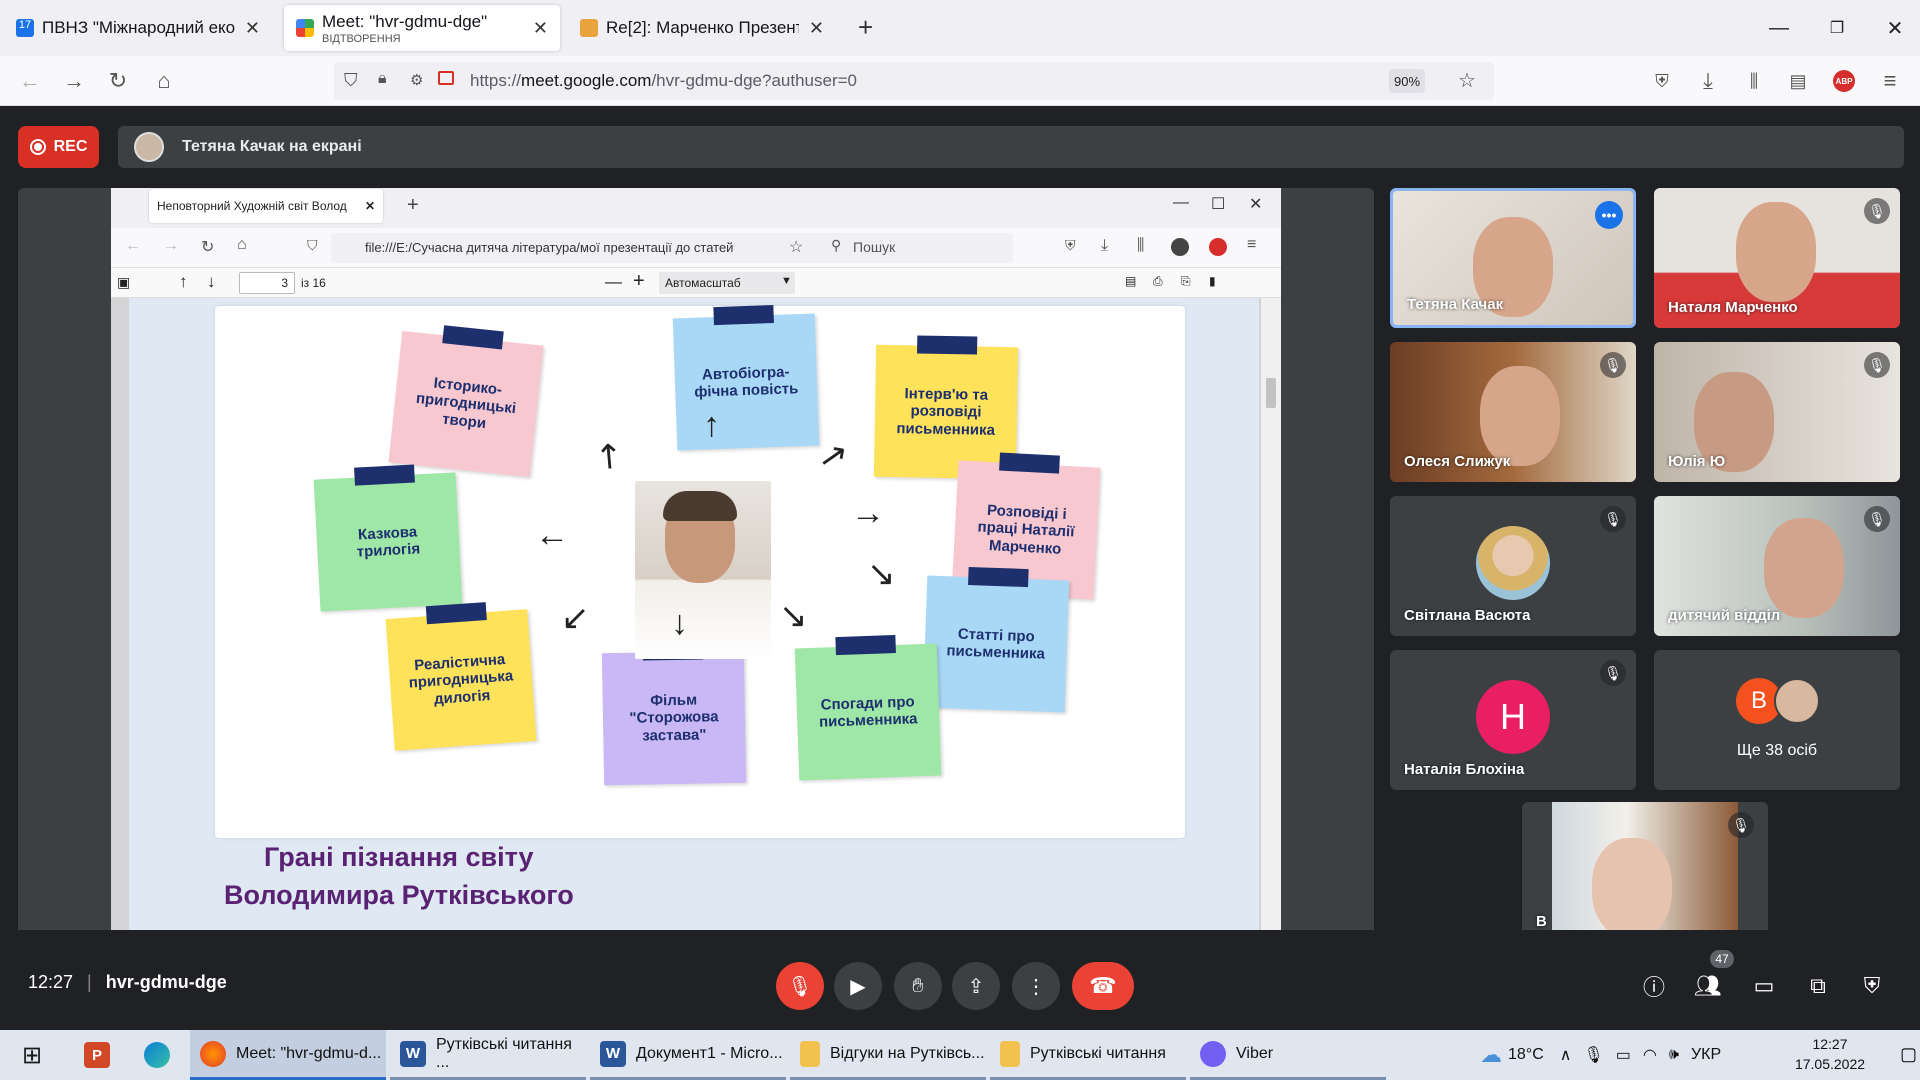 Image resolution: width=1920 pixels, height=1080 pixels. What do you see at coordinates (1212, 281) in the screenshot?
I see `bookmark-icon: ▮` at bounding box center [1212, 281].